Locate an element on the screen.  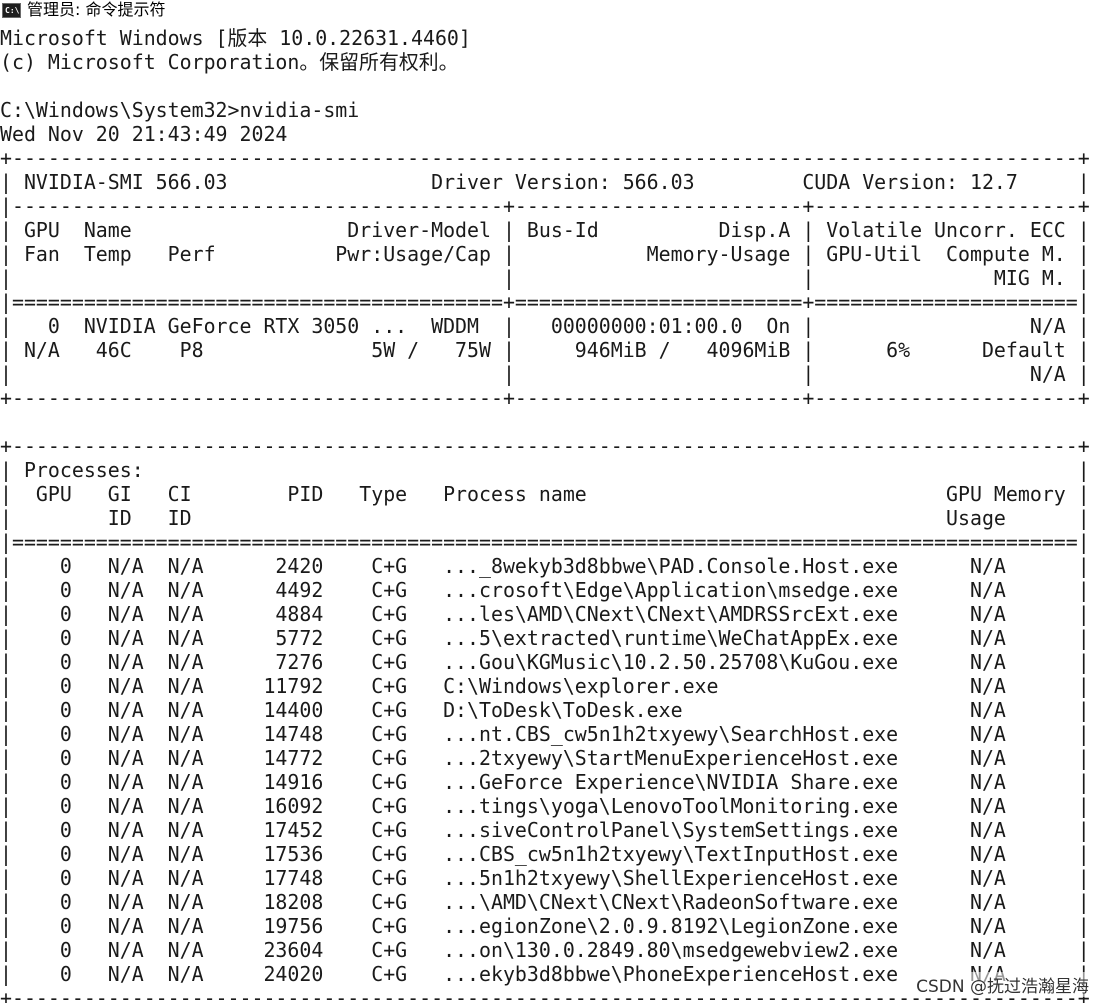
console-line: (c) Microsoft Corporation。保留所有权利。 is located at coordinates (229, 62).